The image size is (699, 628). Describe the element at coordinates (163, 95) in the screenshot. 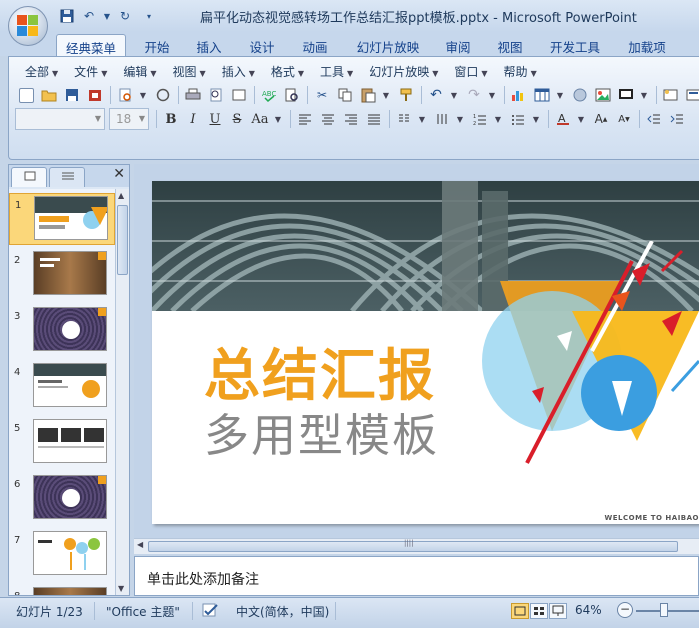

I see `pdf-icon` at that location.